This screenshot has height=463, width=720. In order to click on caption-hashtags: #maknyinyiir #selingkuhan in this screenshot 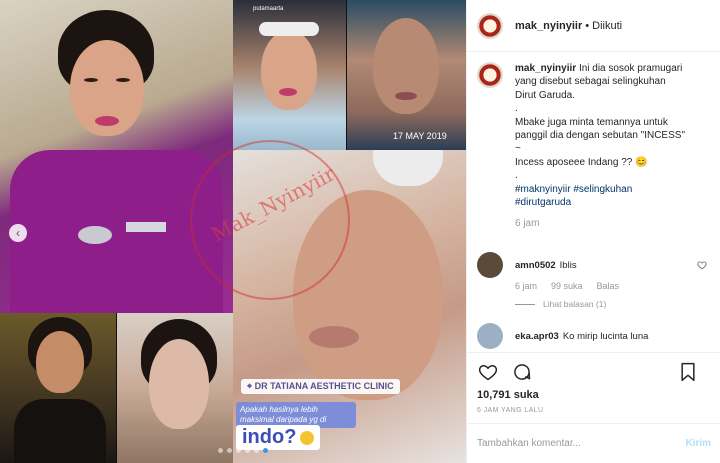, I will do `click(613, 189)`.